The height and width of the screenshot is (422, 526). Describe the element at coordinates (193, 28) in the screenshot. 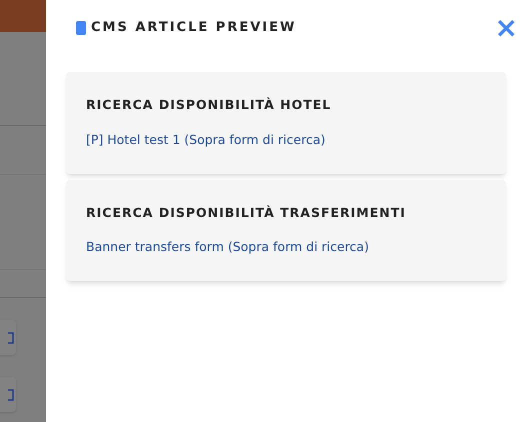

I see `panel-title: CMS ARTICLE PREVIEW` at that location.